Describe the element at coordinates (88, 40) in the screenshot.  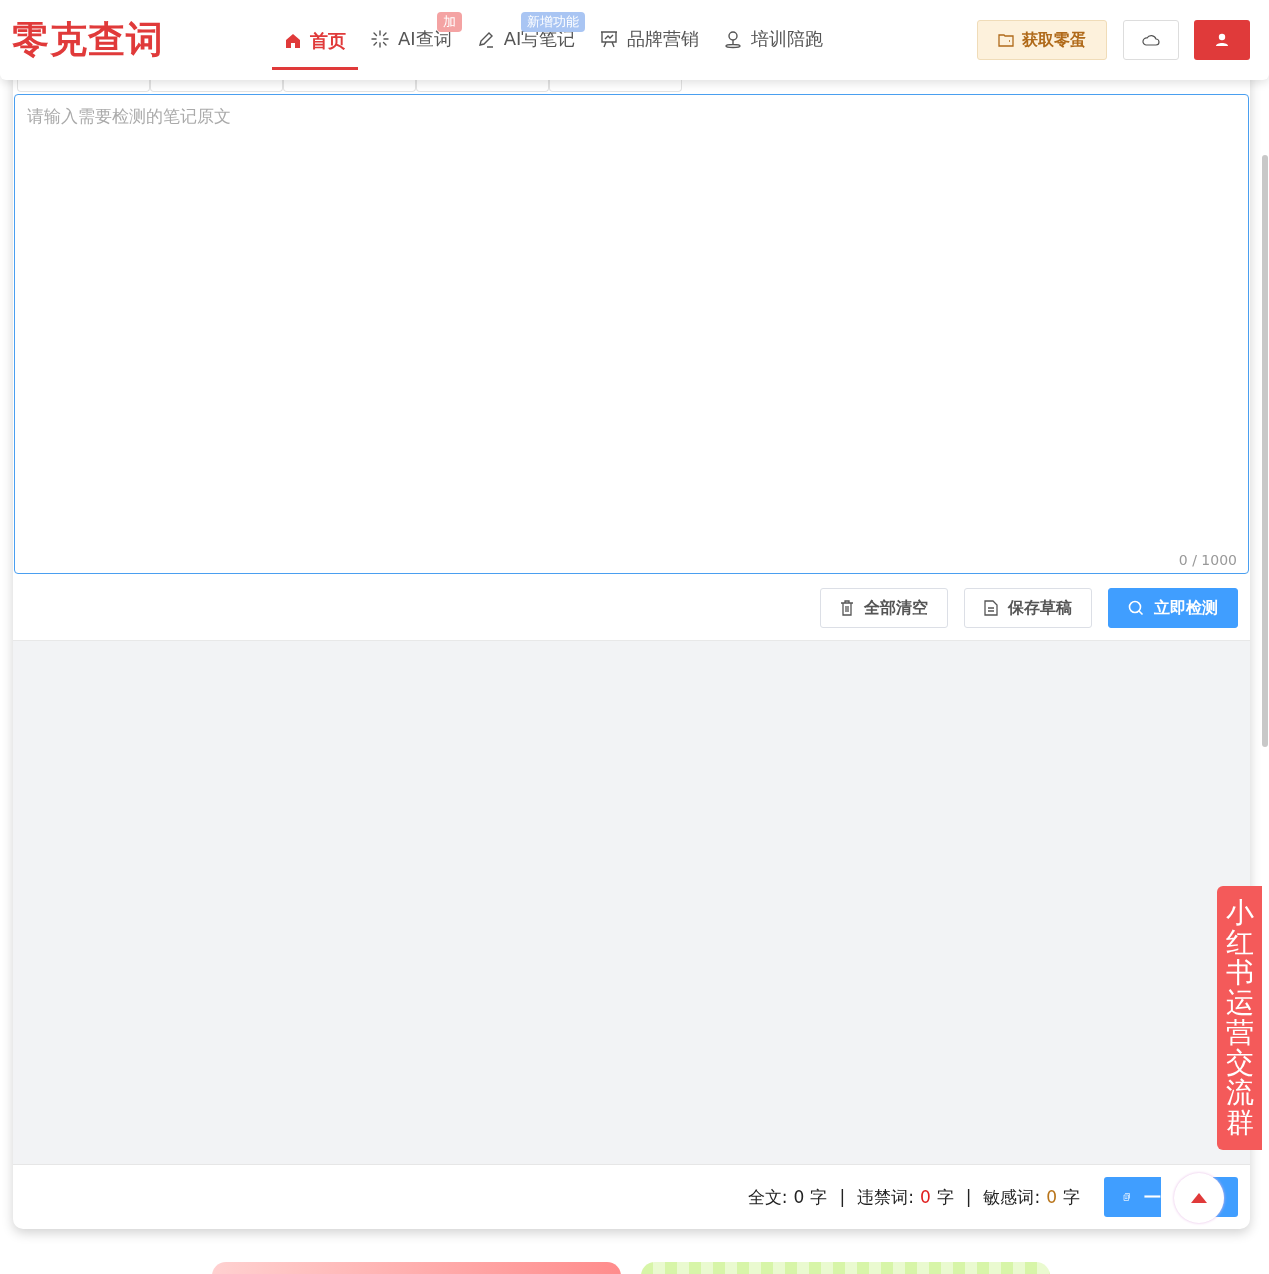
I see `logo: 零克查词` at that location.